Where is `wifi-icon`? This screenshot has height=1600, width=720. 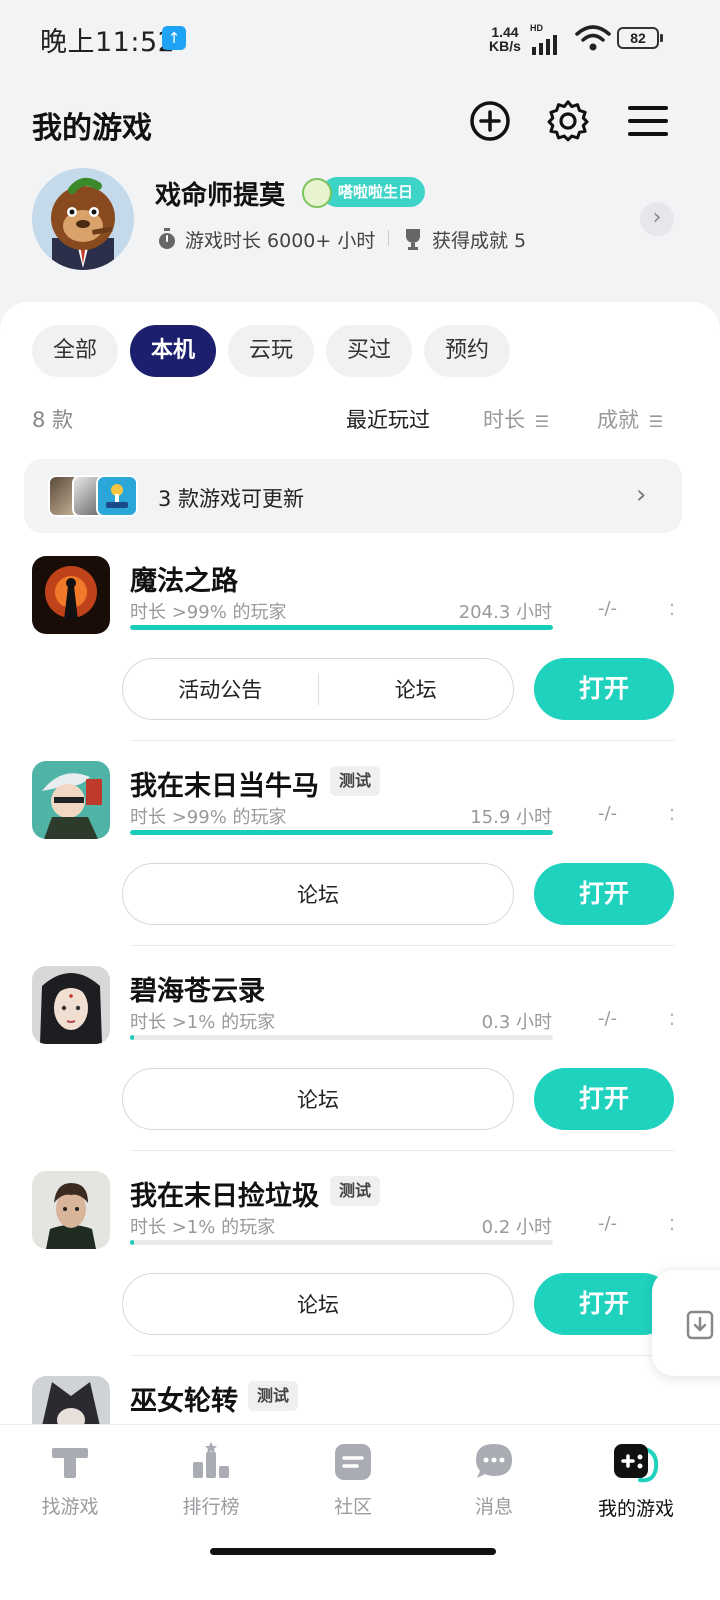 wifi-icon is located at coordinates (593, 38).